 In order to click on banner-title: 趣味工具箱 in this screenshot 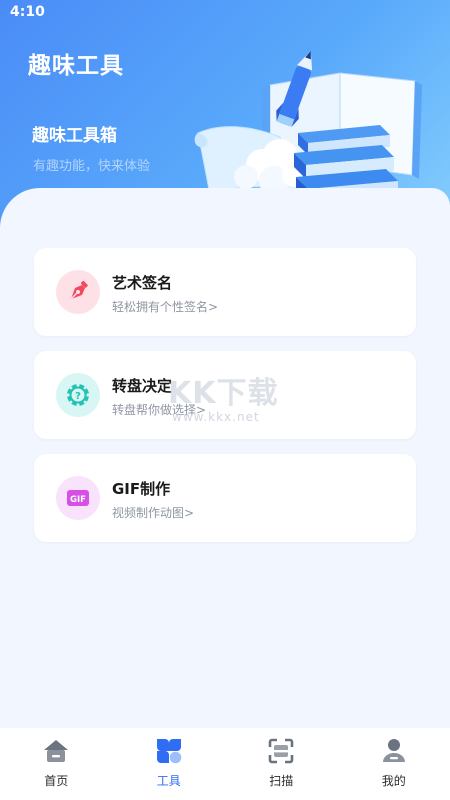, I will do `click(74, 136)`.